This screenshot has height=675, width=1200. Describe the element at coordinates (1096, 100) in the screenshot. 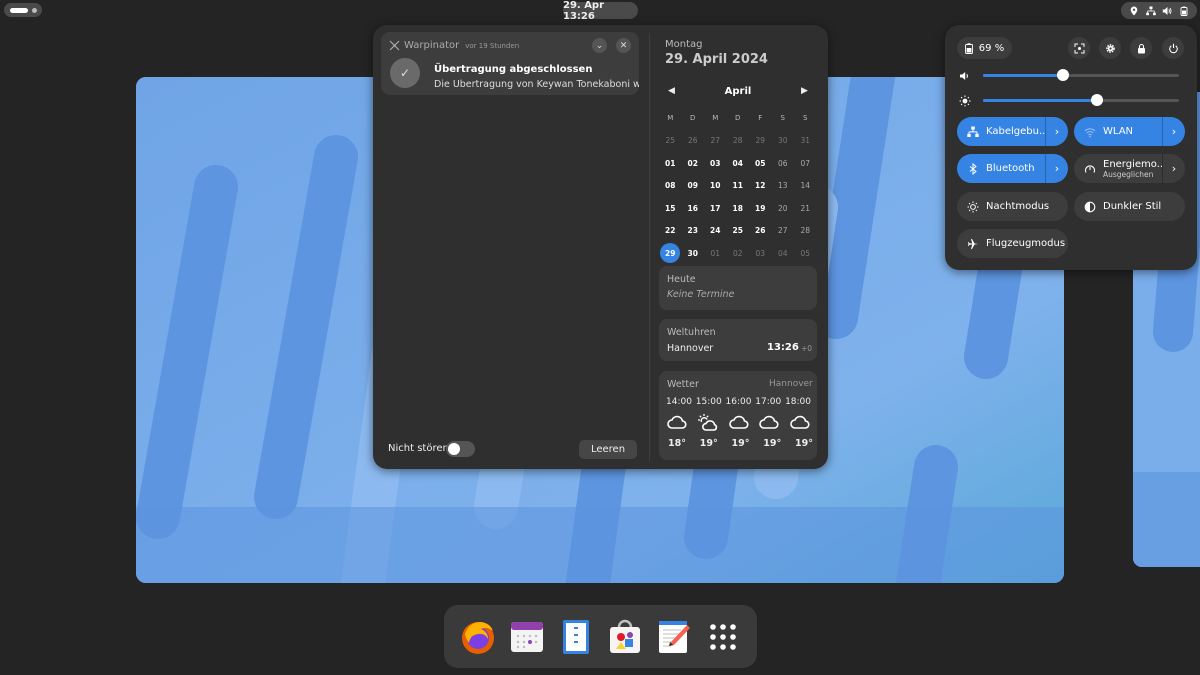

I see `brightness-slider-handle` at that location.